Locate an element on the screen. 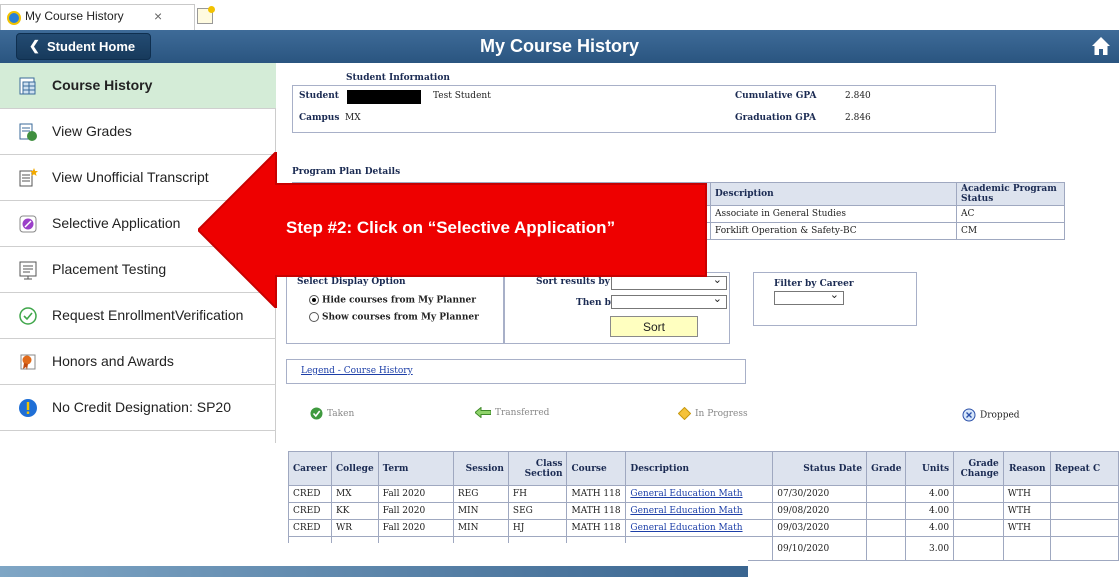 This screenshot has height=577, width=1119. pp-header-status: Academic Program Status is located at coordinates (1010, 194).